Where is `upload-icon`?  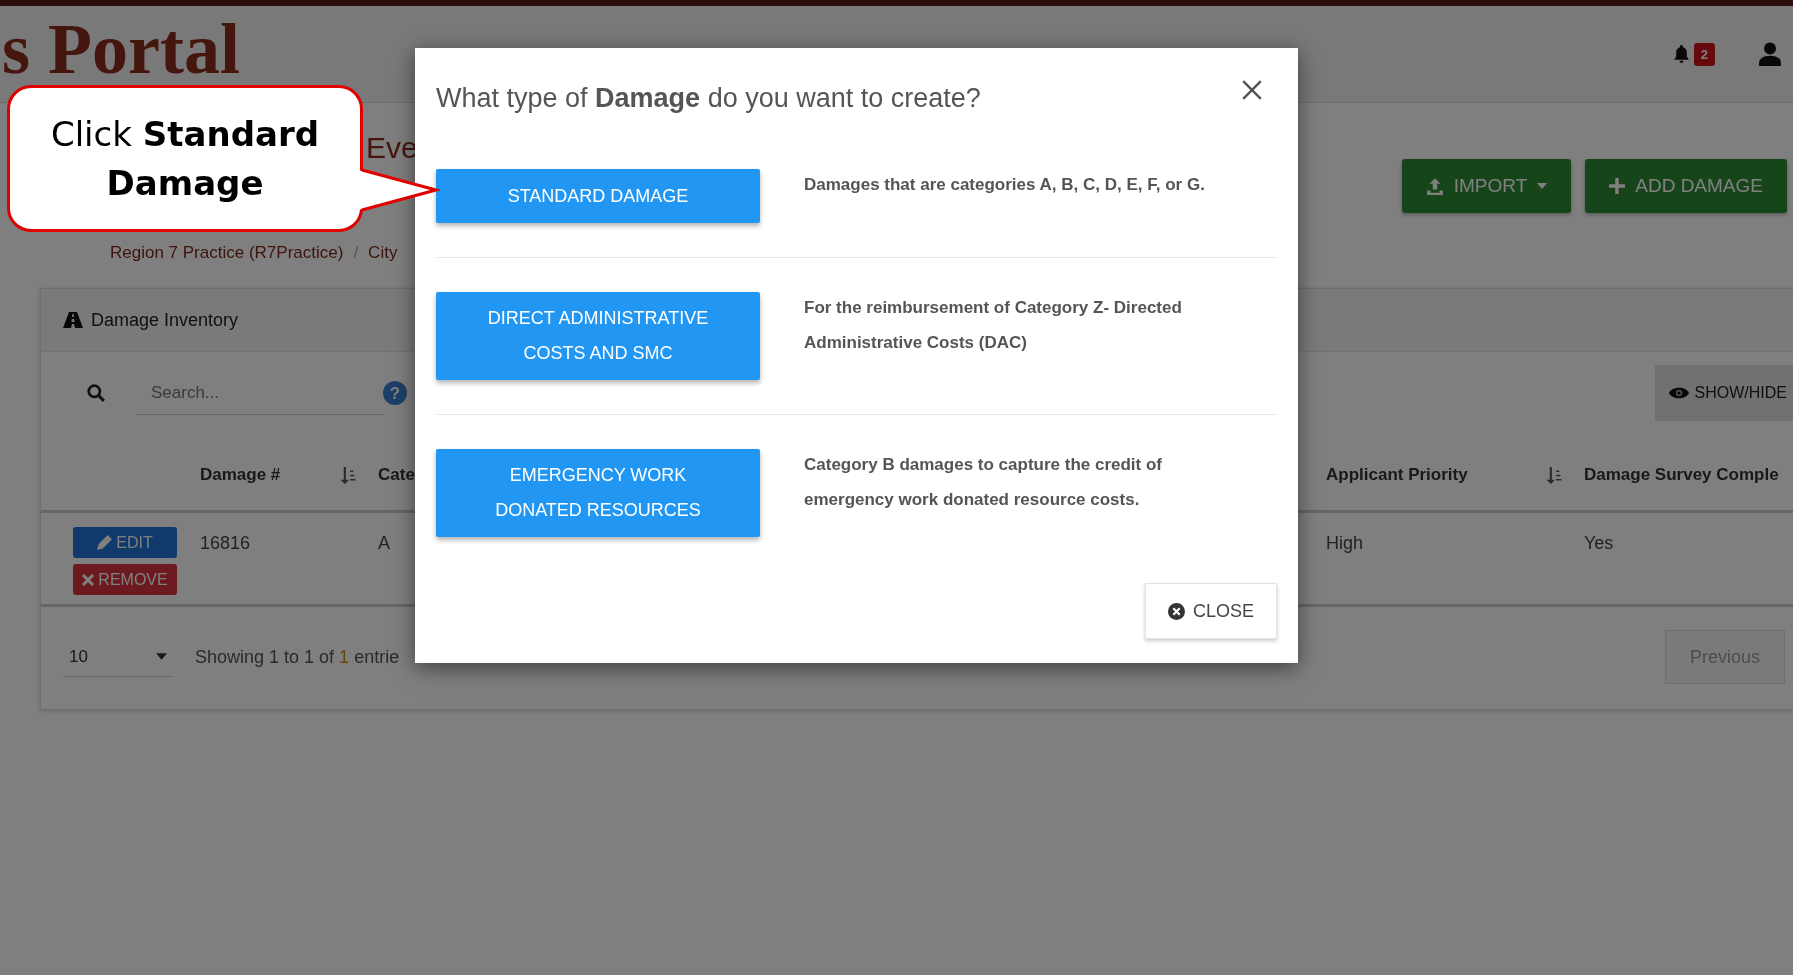 upload-icon is located at coordinates (1434, 186).